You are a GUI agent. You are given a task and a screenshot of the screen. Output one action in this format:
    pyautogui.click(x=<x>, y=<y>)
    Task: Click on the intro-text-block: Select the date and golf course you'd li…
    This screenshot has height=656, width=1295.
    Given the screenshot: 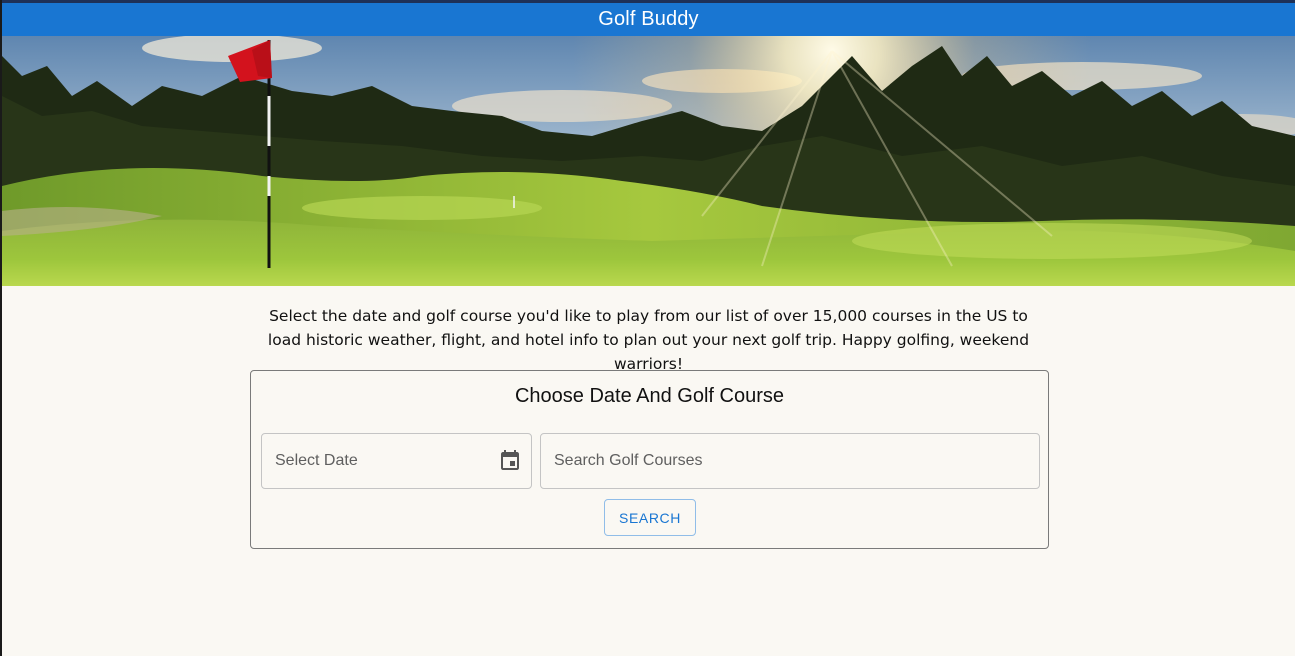 What is the action you would take?
    pyautogui.click(x=648, y=340)
    